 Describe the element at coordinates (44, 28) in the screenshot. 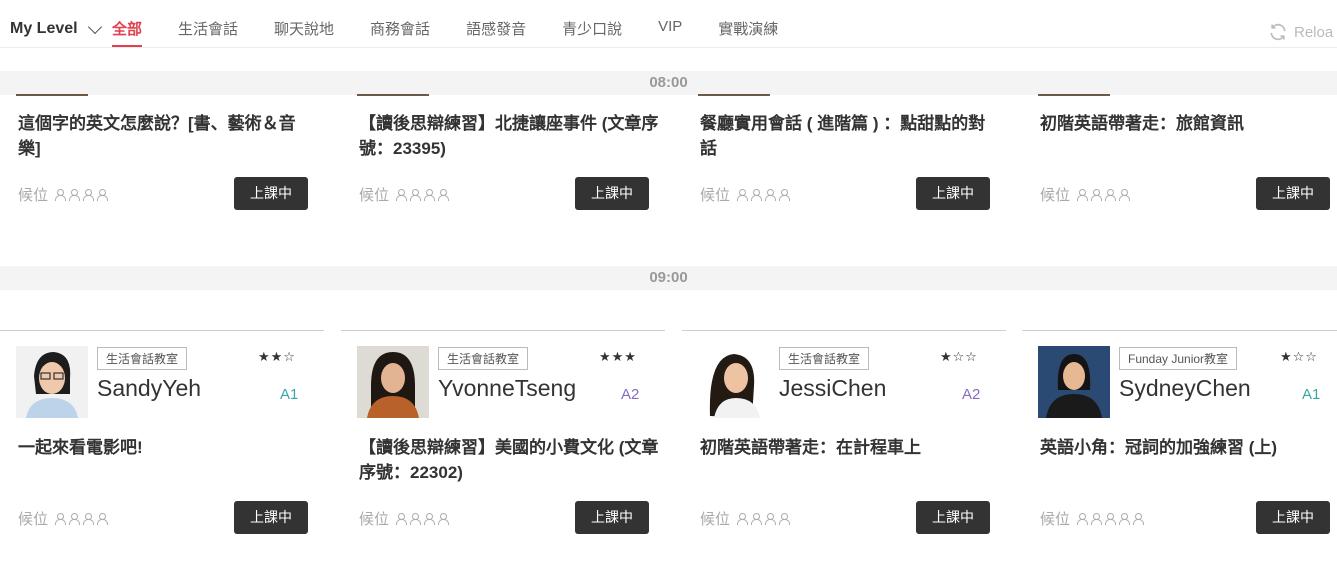

I see `level-dropdown-label: My Level` at that location.